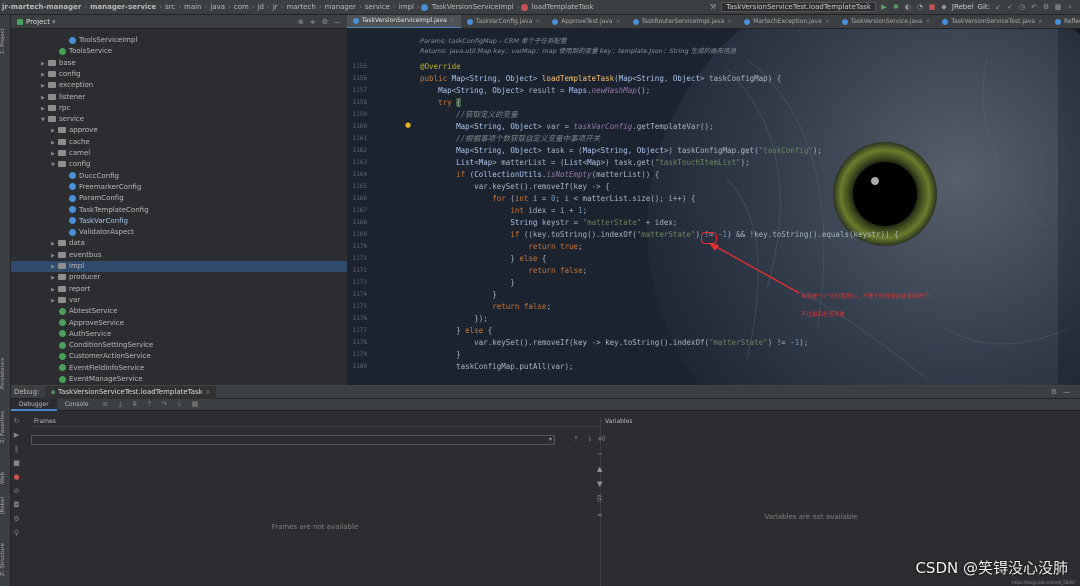  Describe the element at coordinates (404, 21) in the screenshot. I see `editor-tab: TaskVersionServiceImpl.java ×` at that location.